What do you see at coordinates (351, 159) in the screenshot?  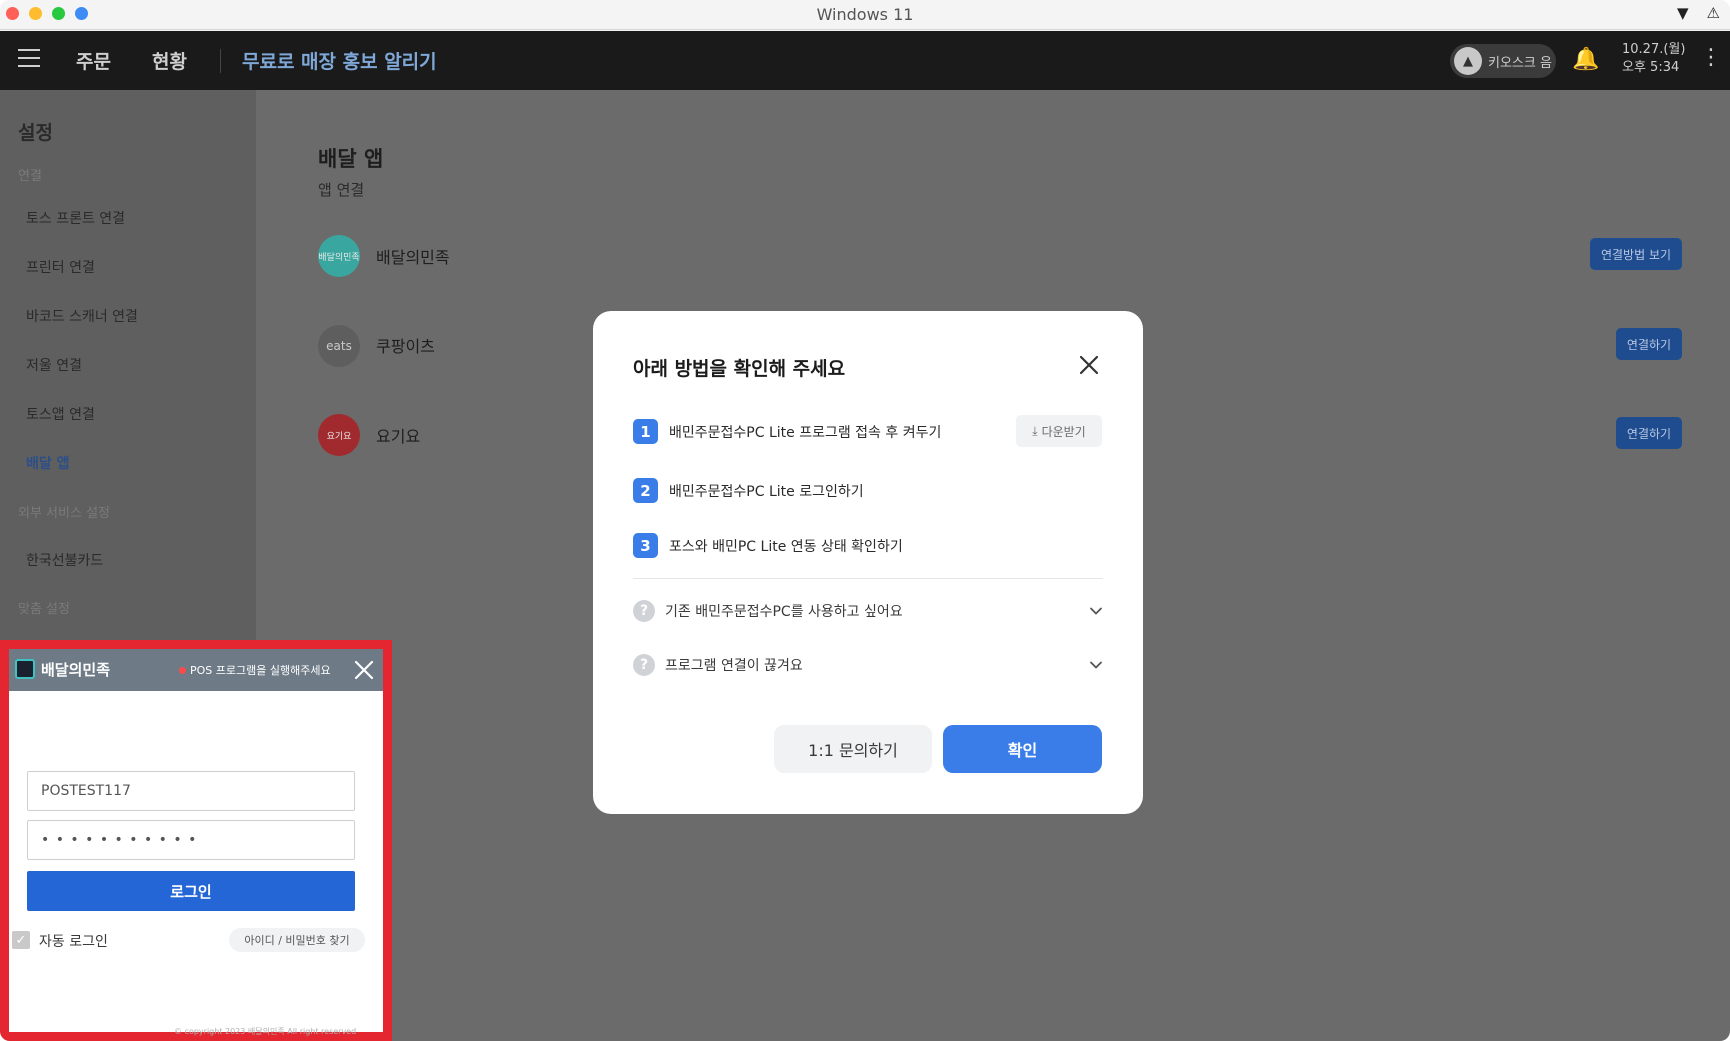 I see `page-title: 배달 앱` at bounding box center [351, 159].